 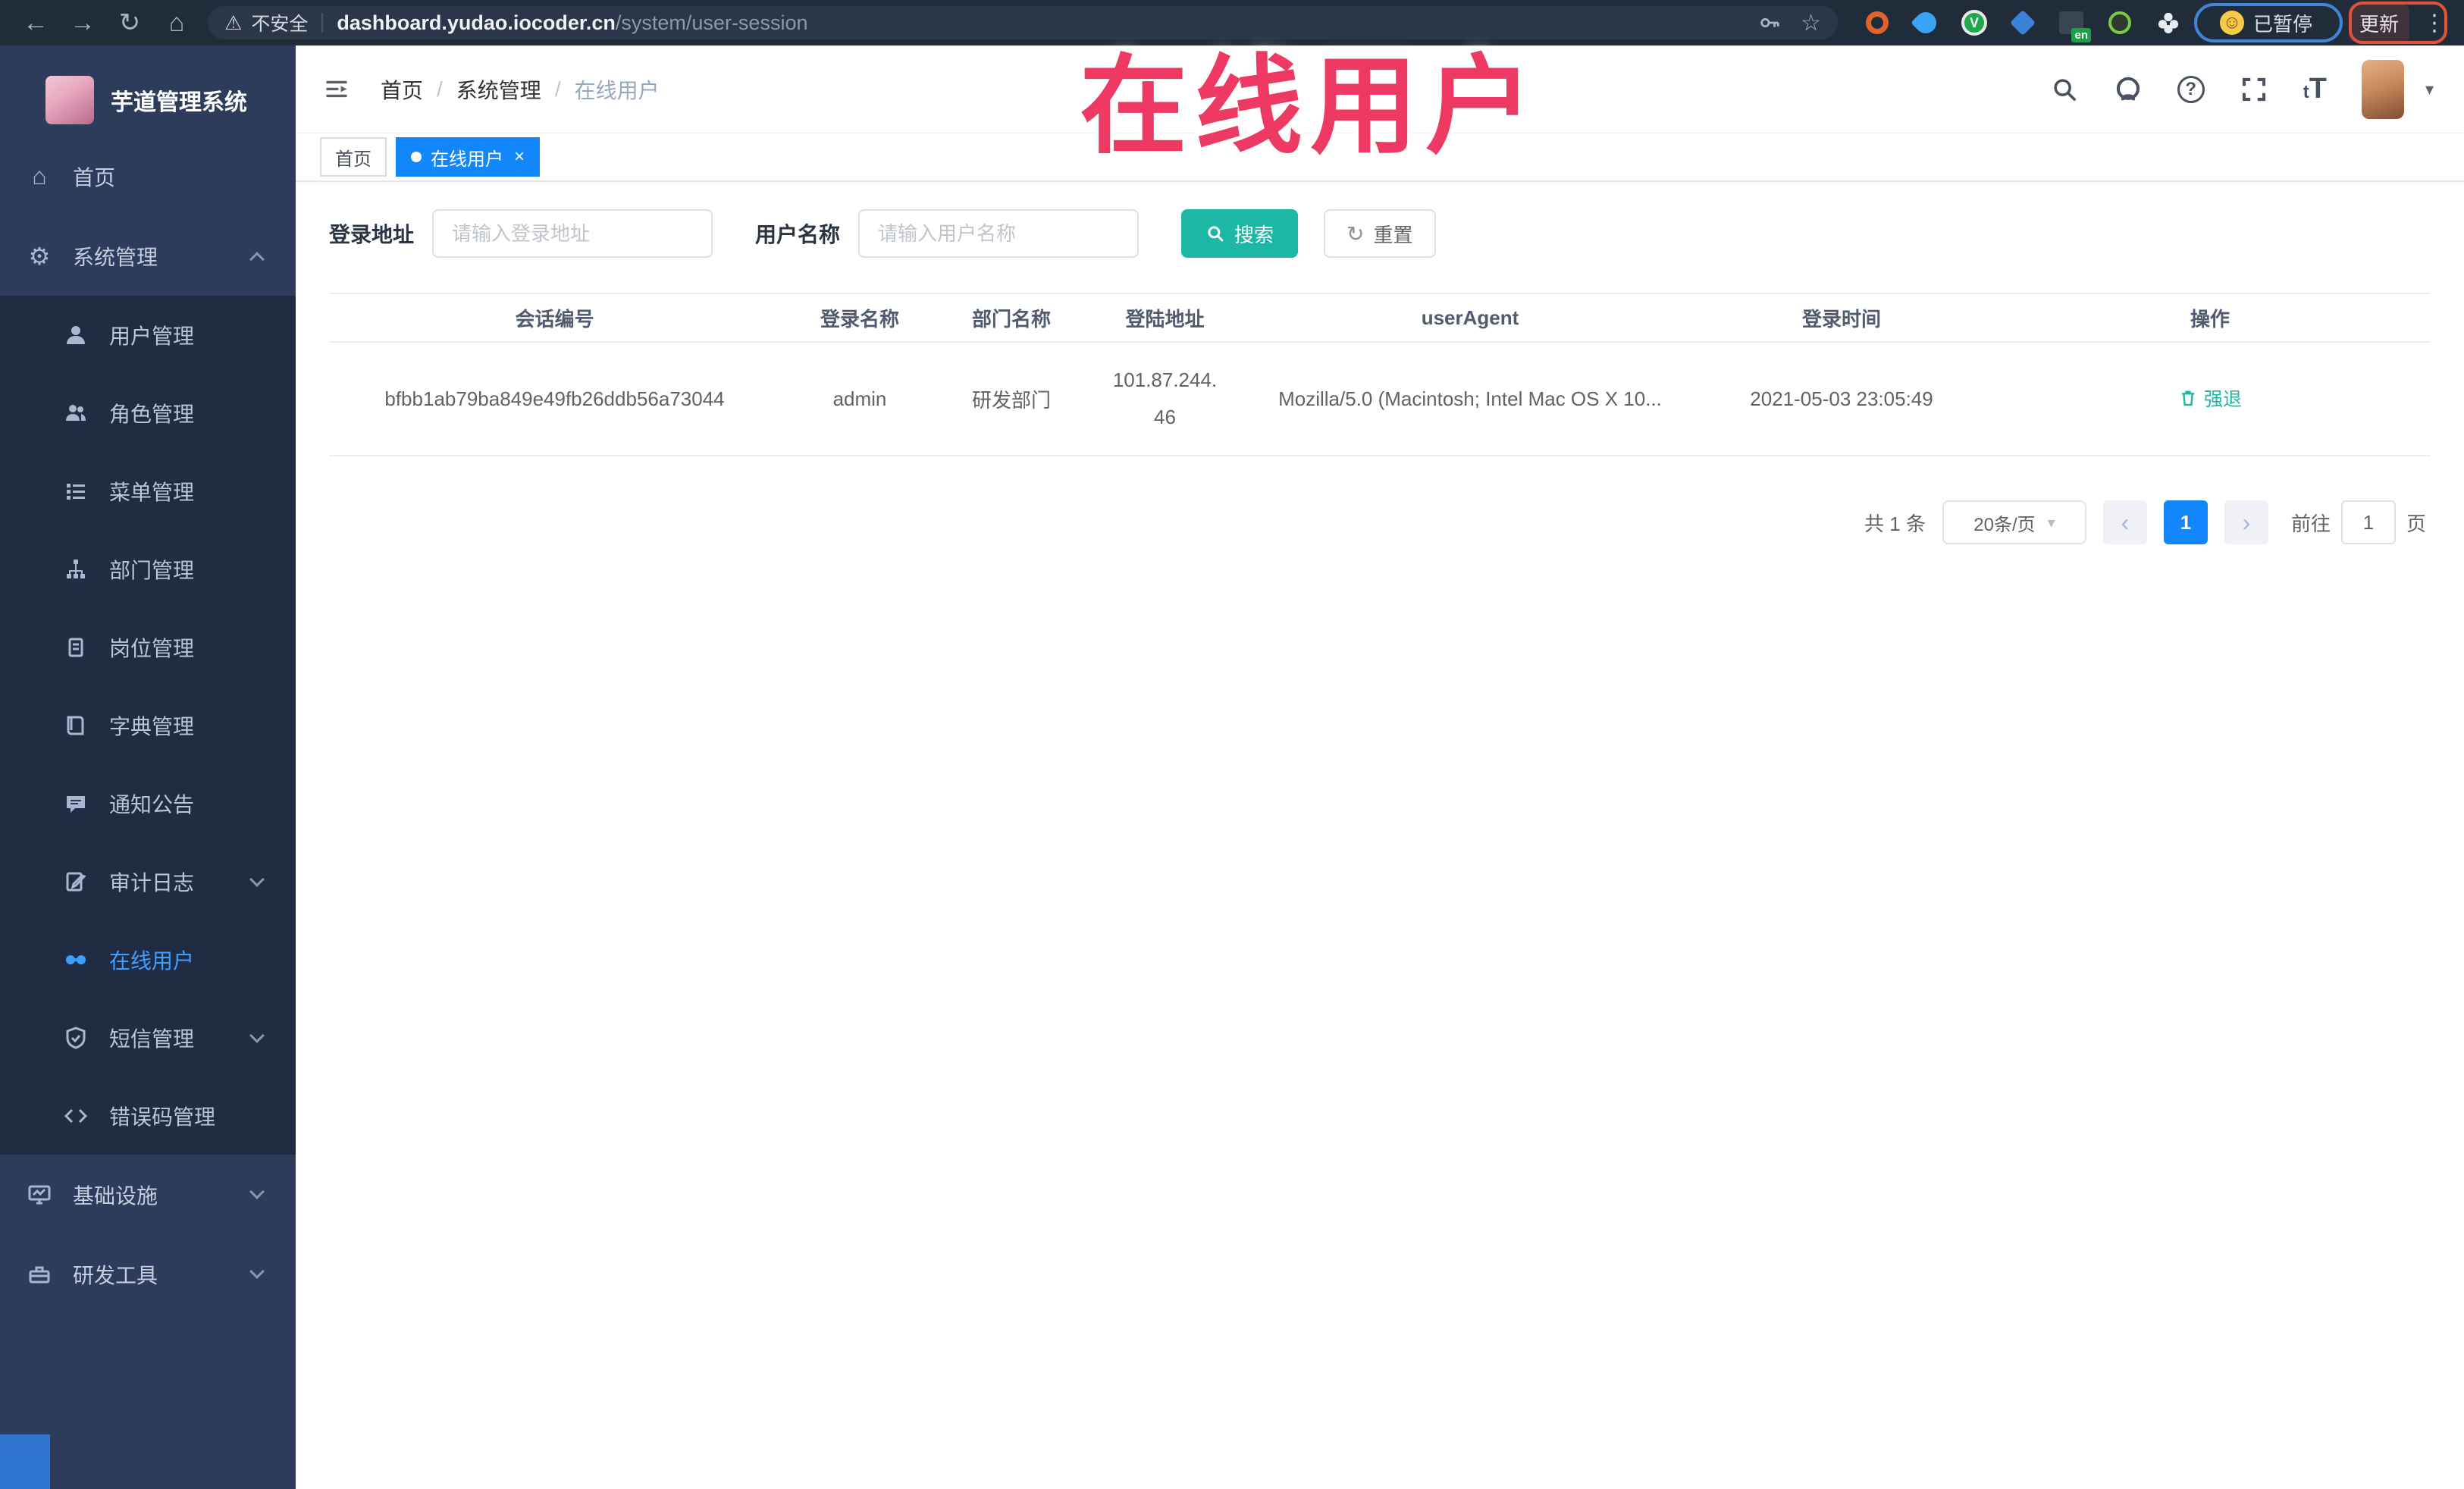 I want to click on search-button: 搜索, so click(x=1240, y=233).